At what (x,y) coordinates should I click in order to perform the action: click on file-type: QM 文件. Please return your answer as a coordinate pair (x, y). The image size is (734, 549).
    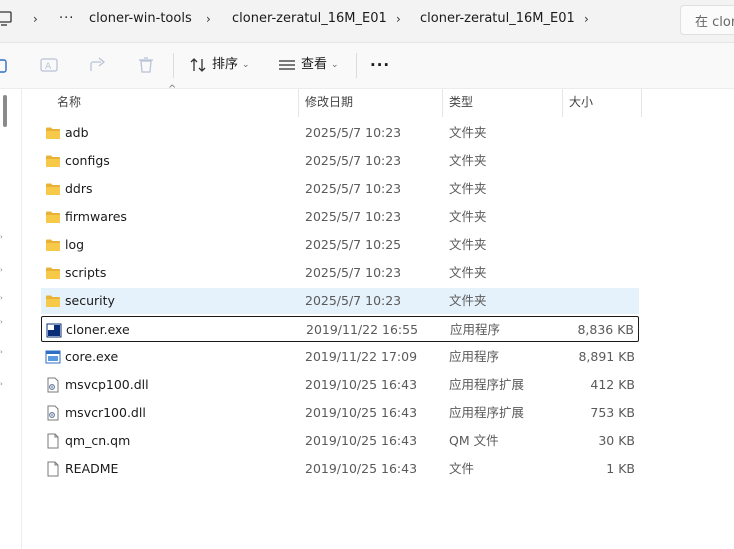
    Looking at the image, I should click on (474, 440).